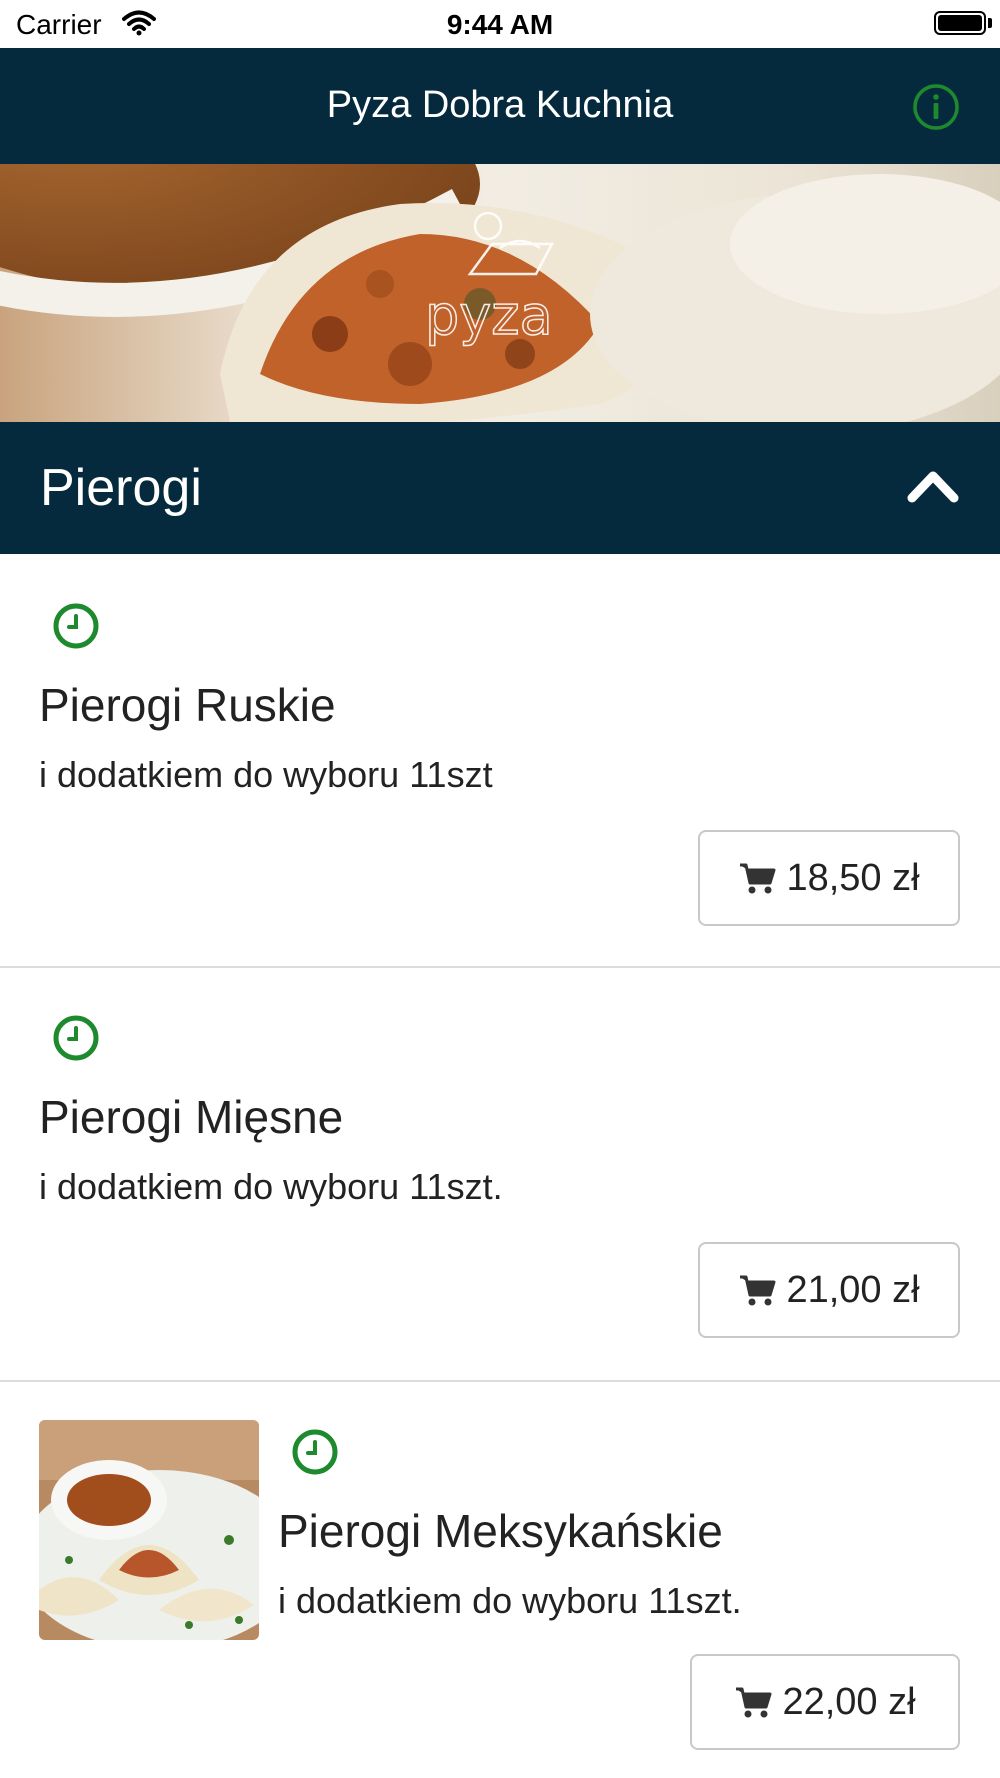 The width and height of the screenshot is (1000, 1778). I want to click on status-bar: Carrier 9:44 AM, so click(500, 24).